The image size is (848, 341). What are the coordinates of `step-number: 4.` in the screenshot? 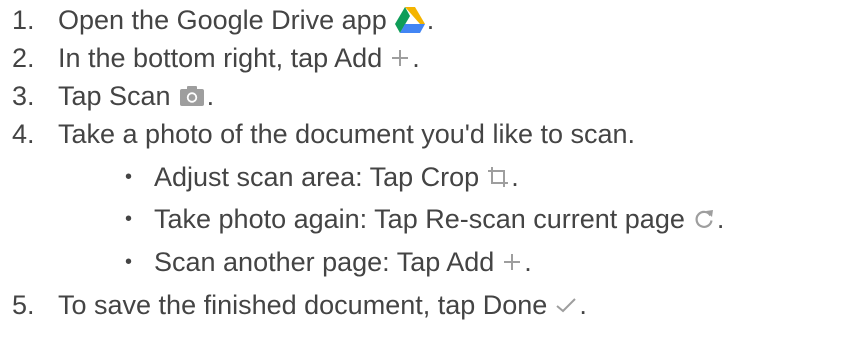 It's located at (23, 134).